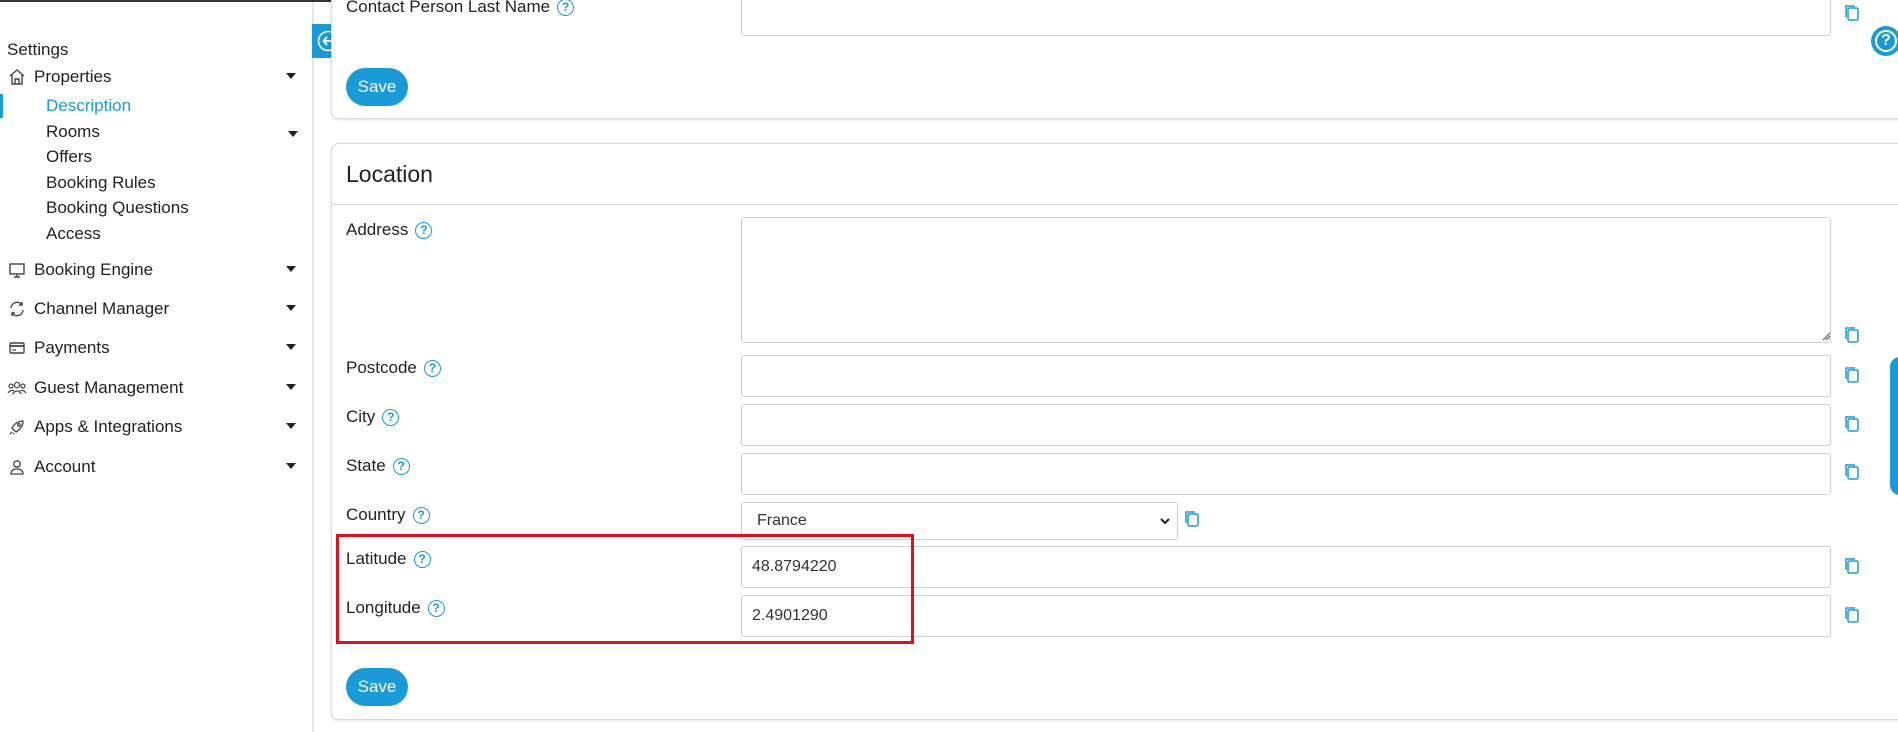 Image resolution: width=1898 pixels, height=732 pixels. What do you see at coordinates (17, 309) in the screenshot?
I see `sync-icon` at bounding box center [17, 309].